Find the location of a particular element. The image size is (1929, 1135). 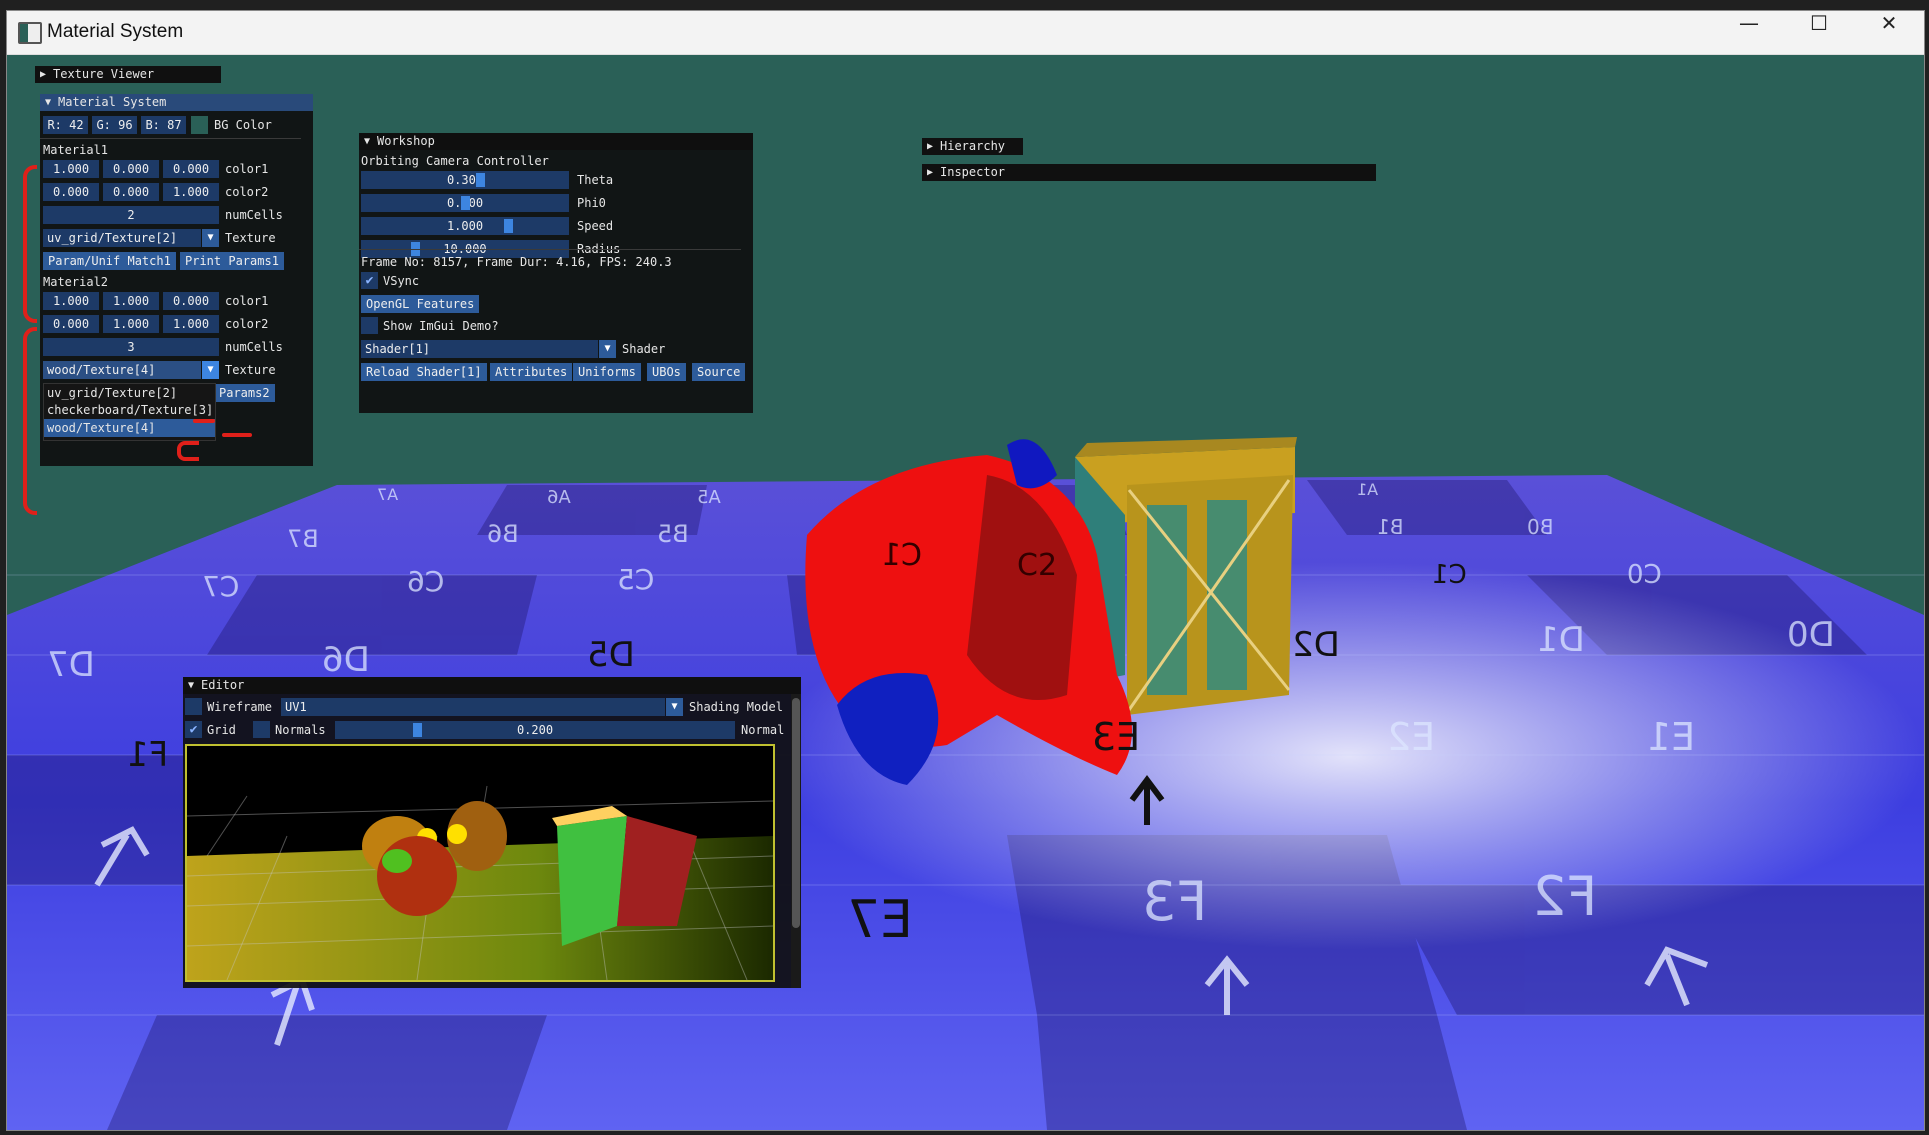

attributes-button: Attributes is located at coordinates (531, 372).